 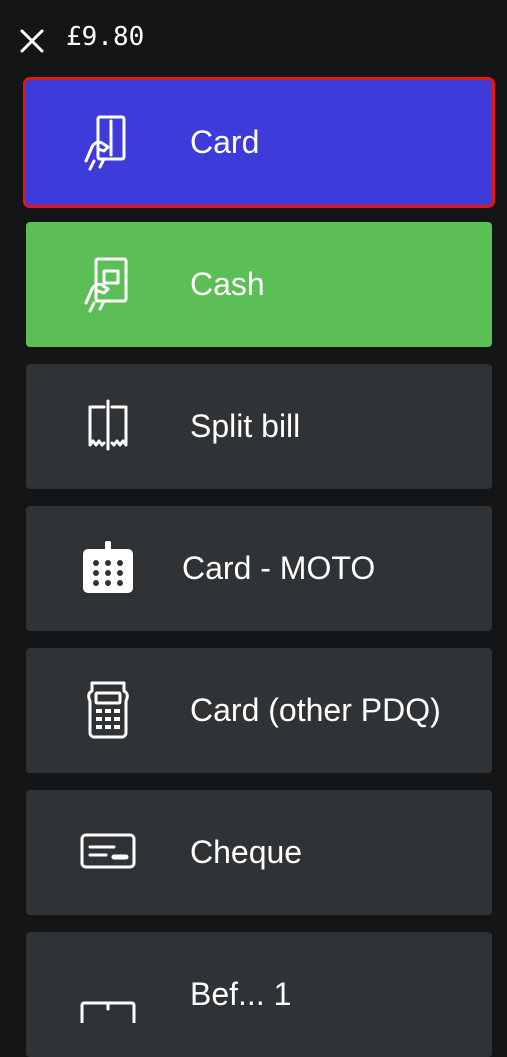 I want to click on split-bill-icon, so click(x=108, y=425).